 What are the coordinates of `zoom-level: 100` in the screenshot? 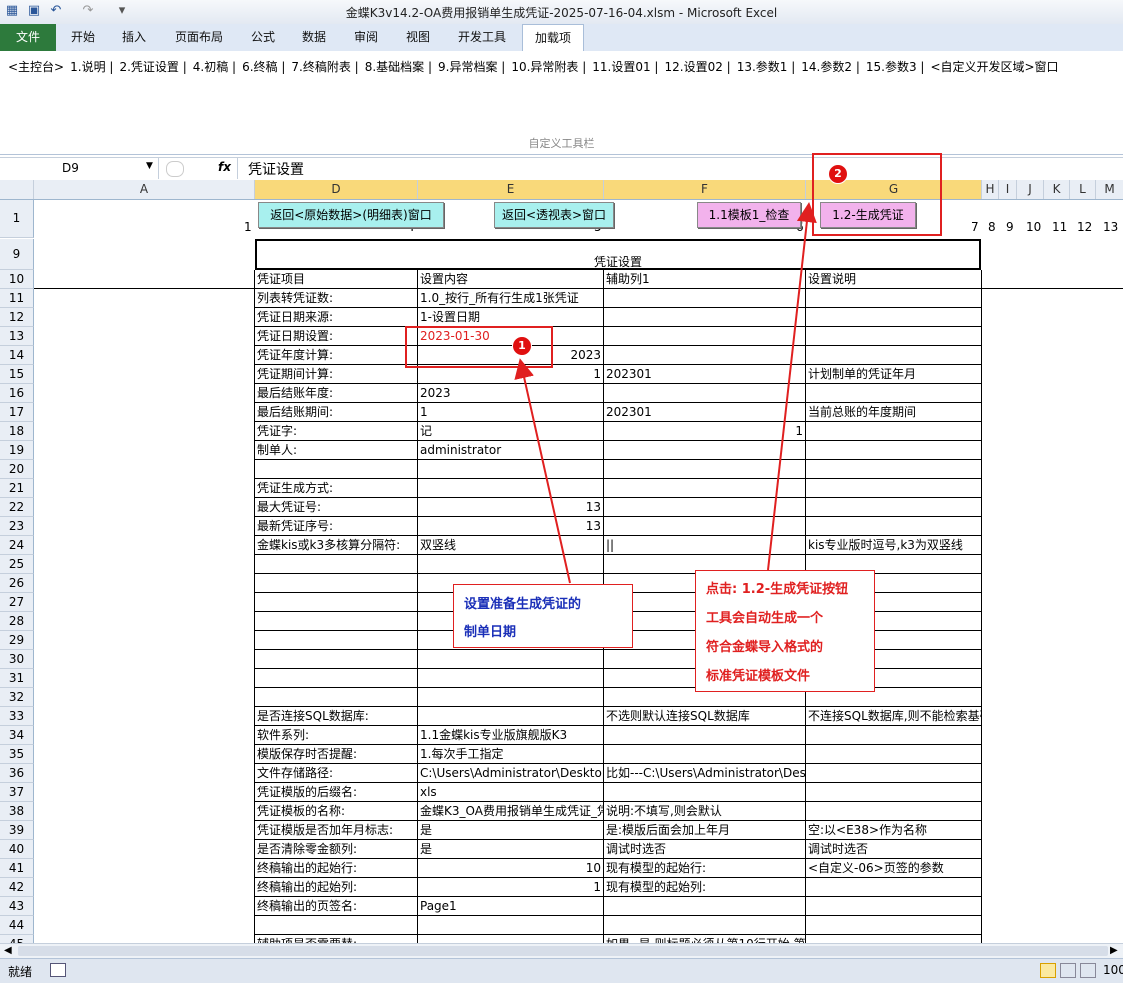 It's located at (1113, 970).